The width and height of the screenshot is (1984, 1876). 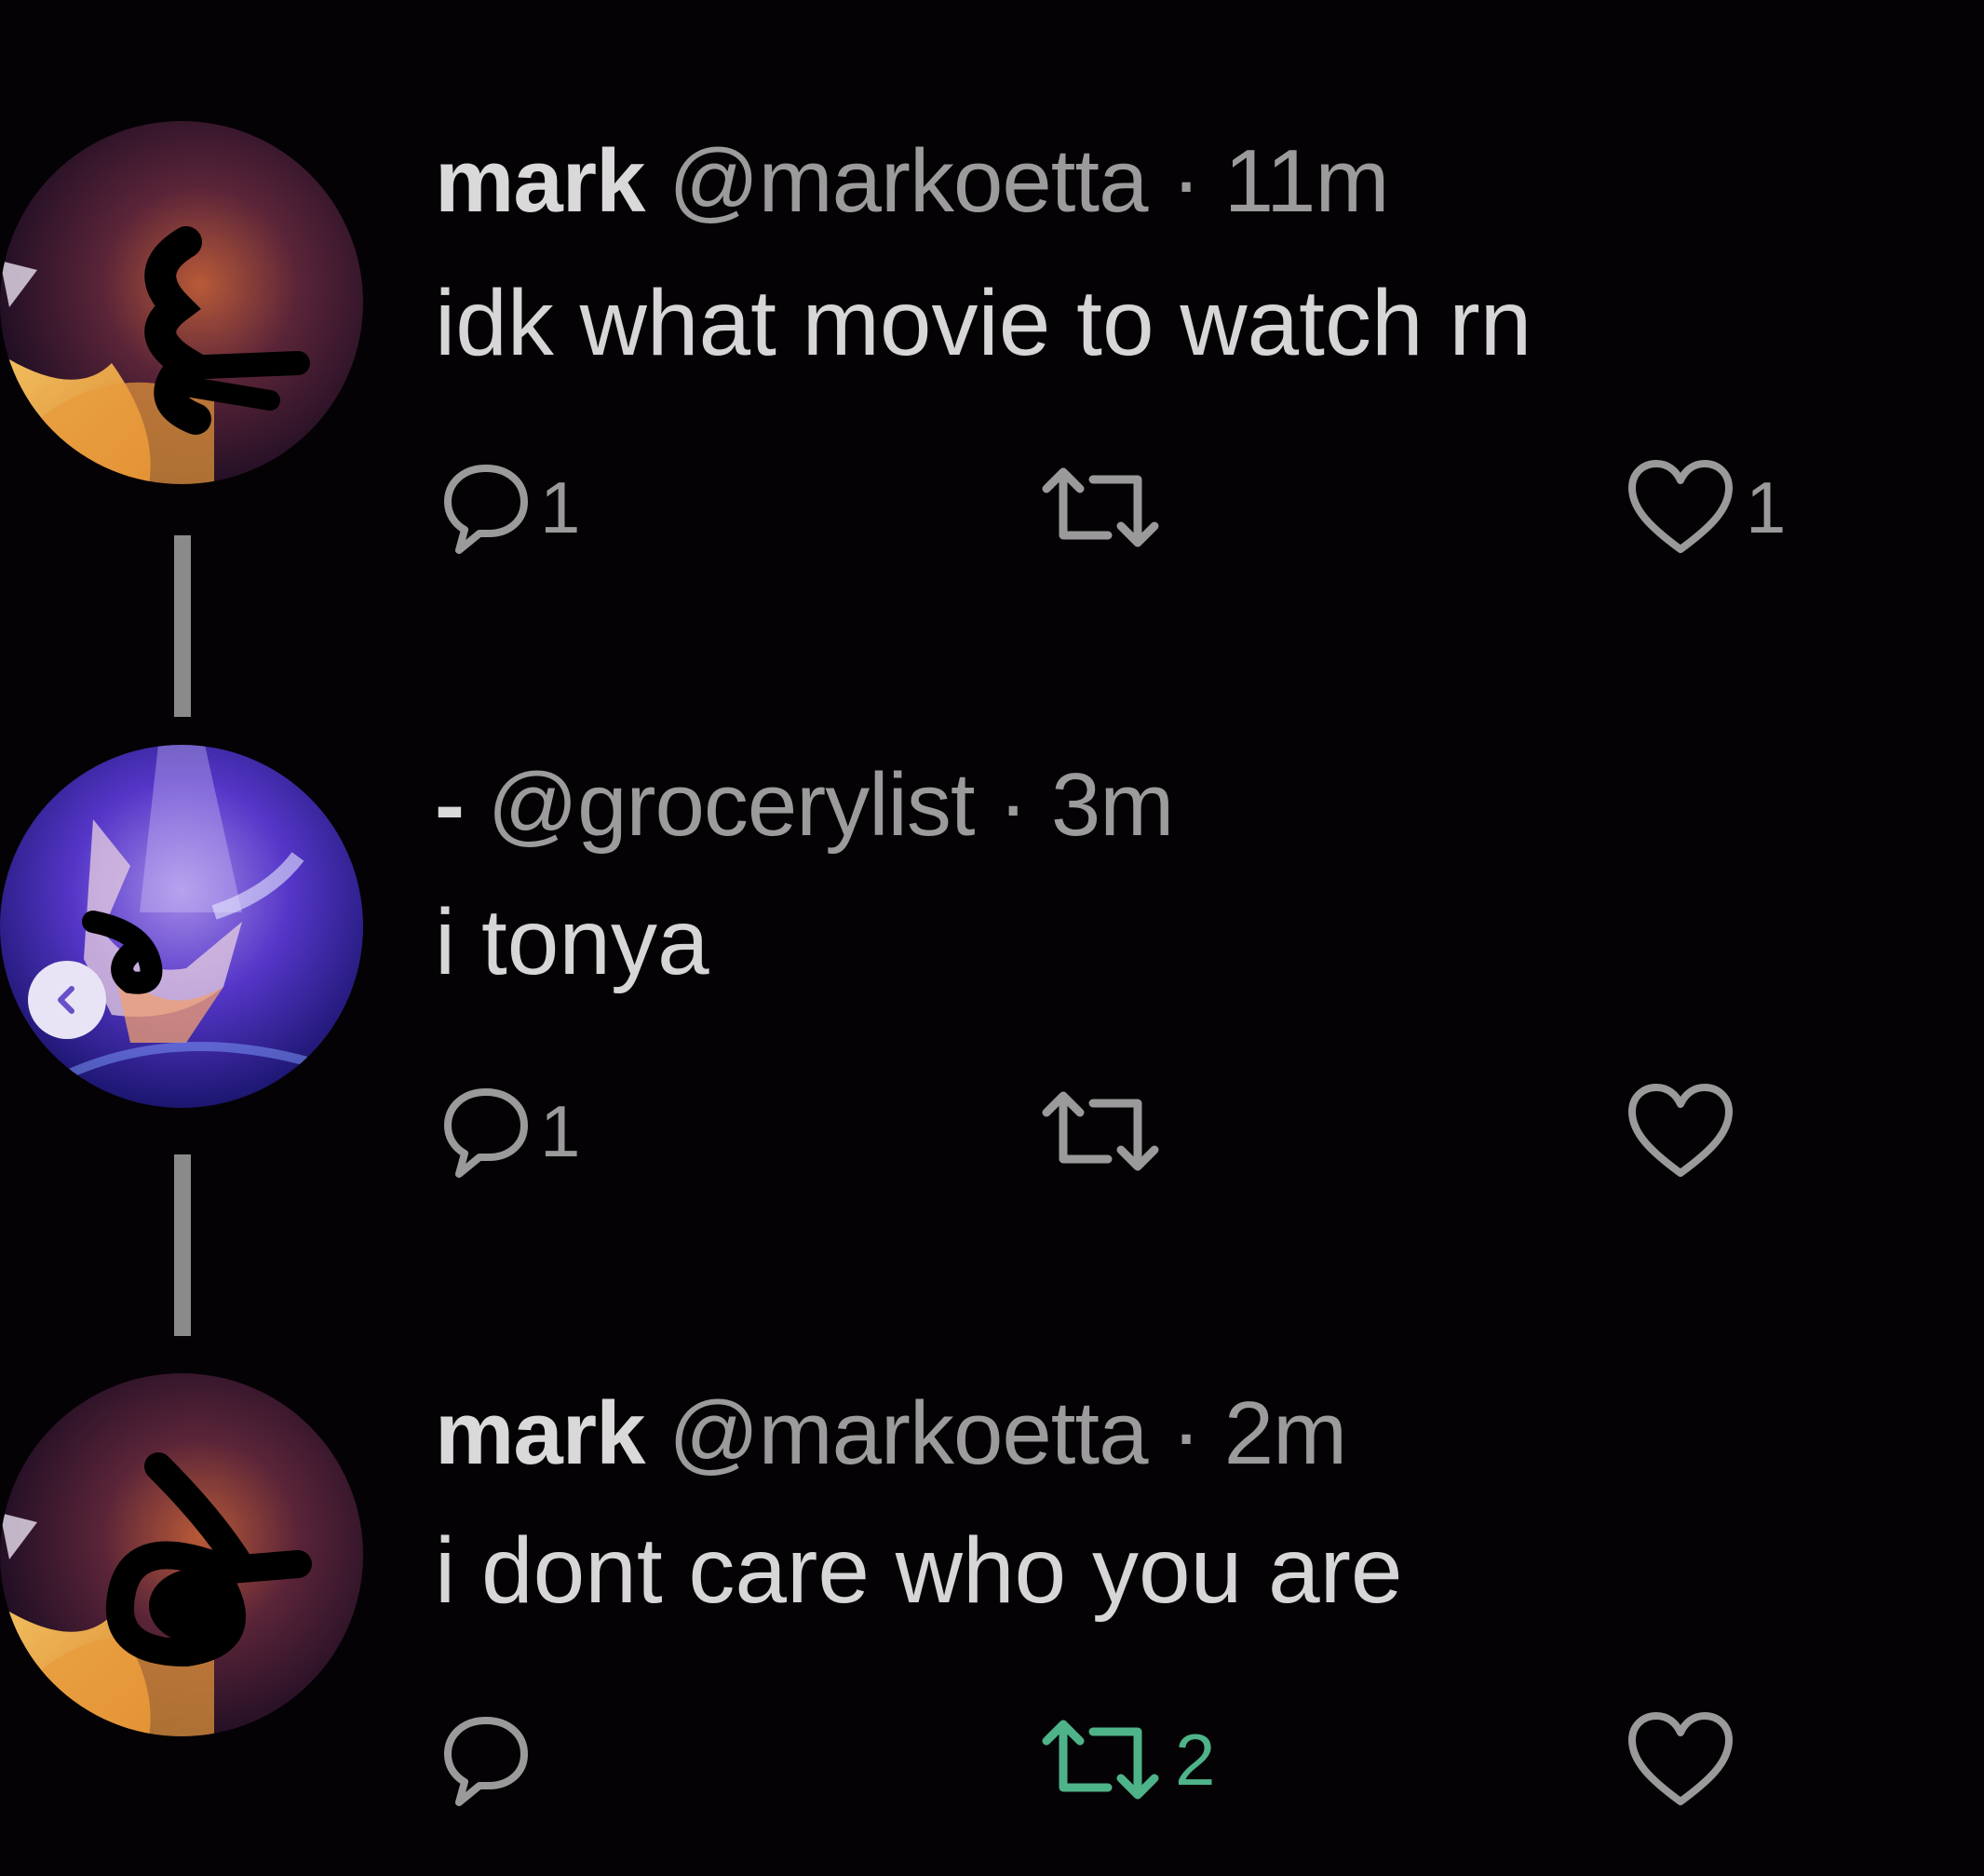 I want to click on retweet-button: 2, so click(x=1125, y=1759).